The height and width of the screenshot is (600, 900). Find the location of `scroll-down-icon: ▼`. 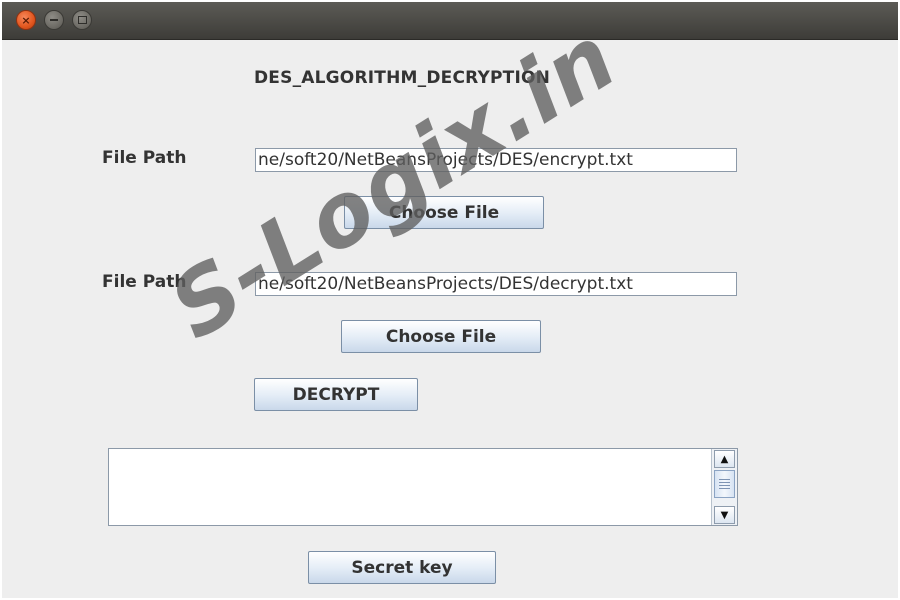

scroll-down-icon: ▼ is located at coordinates (724, 515).